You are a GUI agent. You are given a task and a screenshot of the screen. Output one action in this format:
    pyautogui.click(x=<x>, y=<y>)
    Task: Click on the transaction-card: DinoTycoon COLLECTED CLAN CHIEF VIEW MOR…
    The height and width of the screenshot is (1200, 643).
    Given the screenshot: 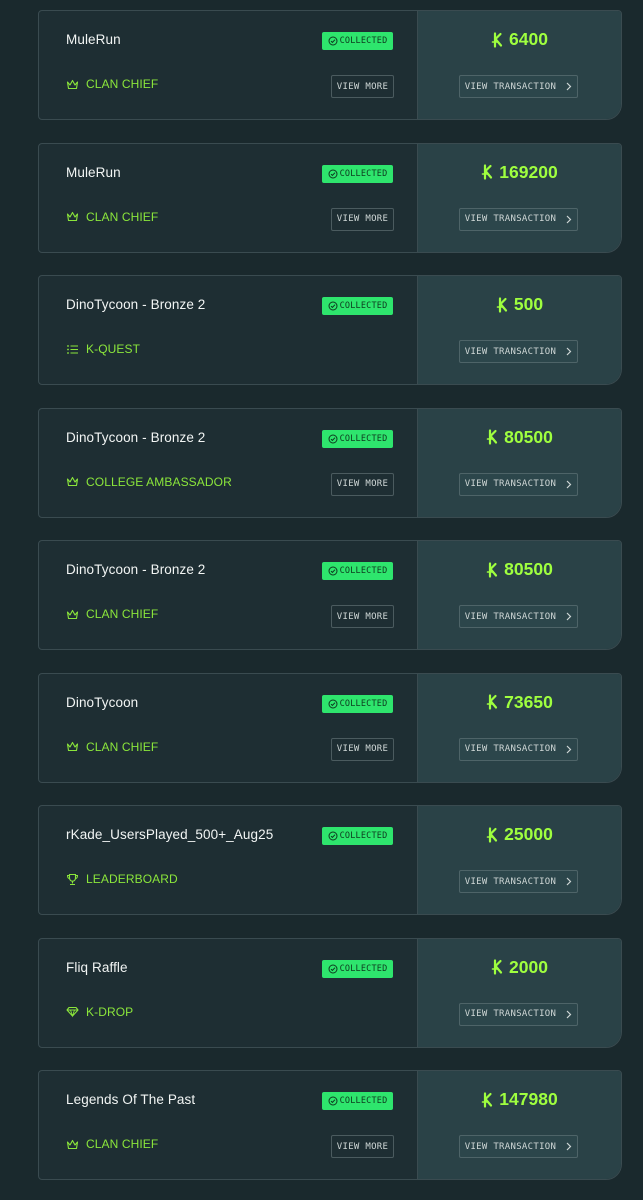 What is the action you would take?
    pyautogui.click(x=330, y=727)
    